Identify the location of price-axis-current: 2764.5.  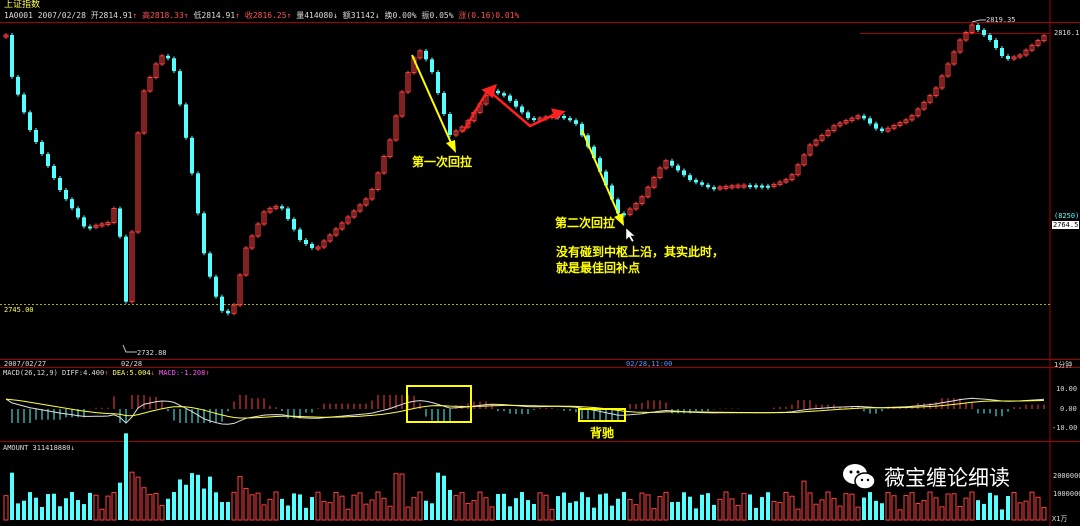
(1066, 225).